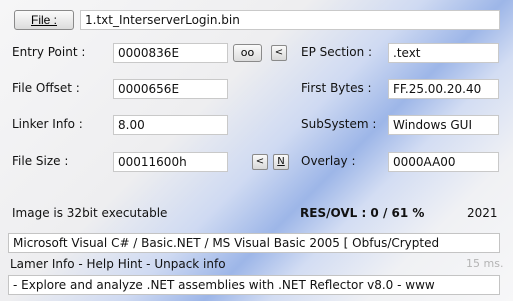 This screenshot has height=301, width=513. What do you see at coordinates (247, 53) in the screenshot?
I see `oo-button: oo` at bounding box center [247, 53].